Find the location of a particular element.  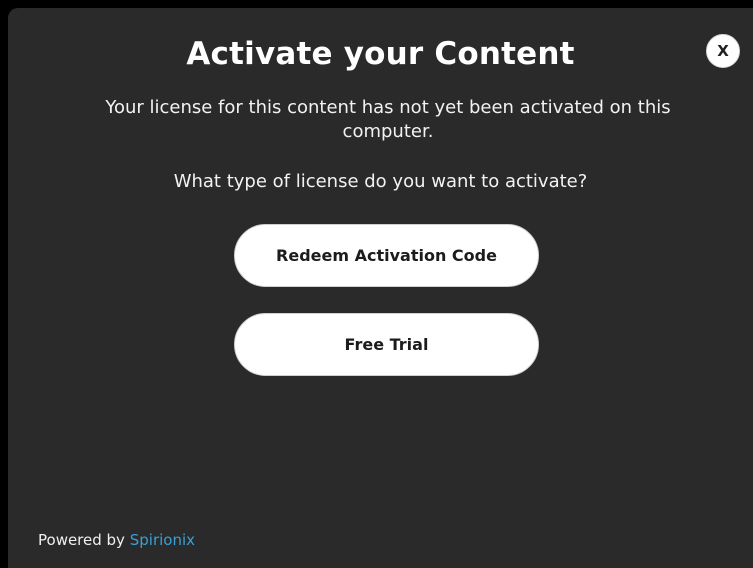

close-icon: X is located at coordinates (723, 50).